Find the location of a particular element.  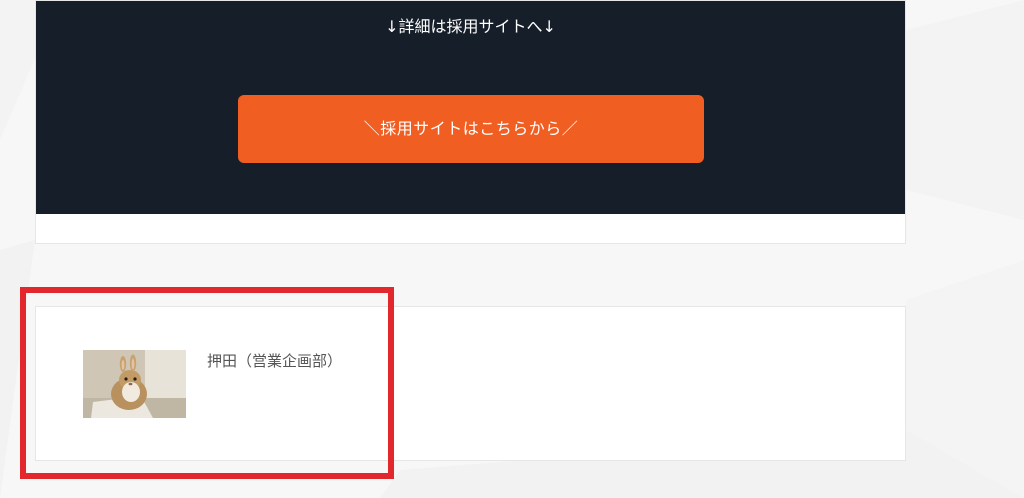

author-avatar is located at coordinates (134, 384).